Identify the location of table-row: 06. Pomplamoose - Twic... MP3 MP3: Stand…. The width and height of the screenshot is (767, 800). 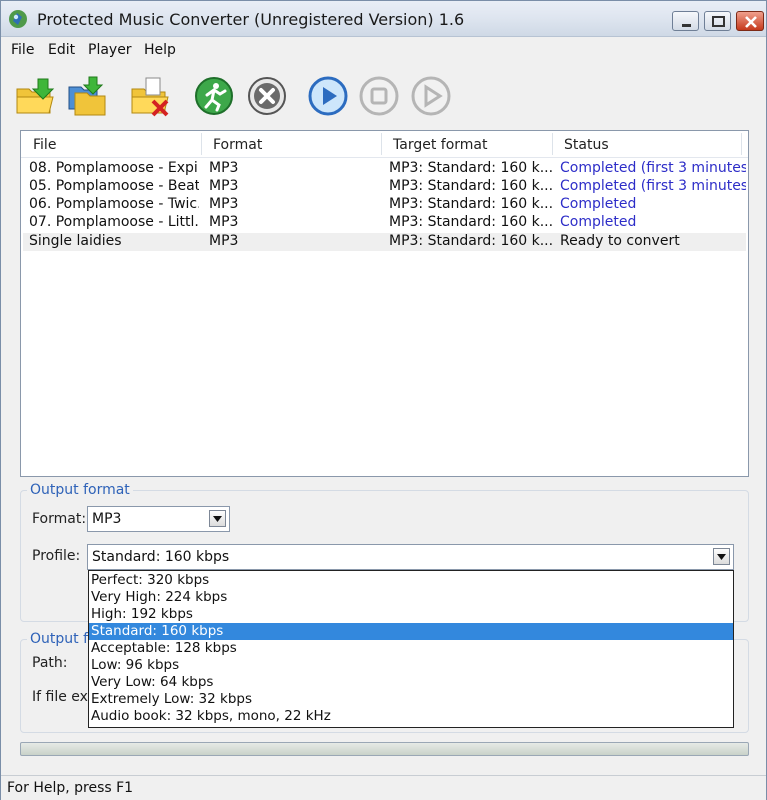
(384, 205).